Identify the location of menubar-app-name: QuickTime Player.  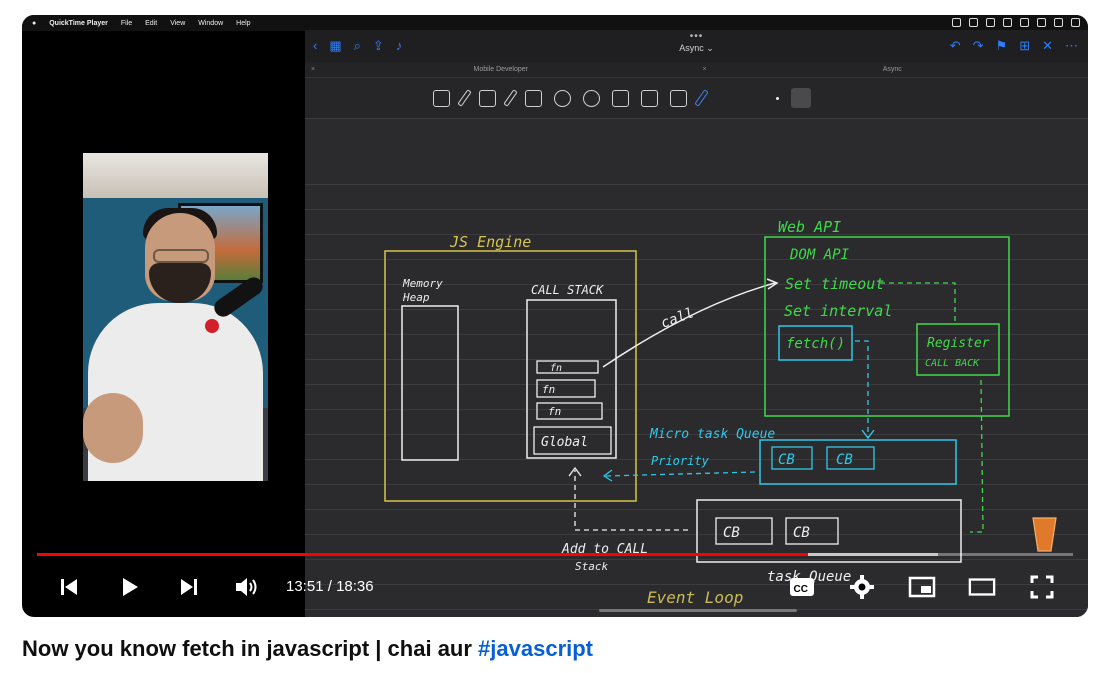
(78, 23).